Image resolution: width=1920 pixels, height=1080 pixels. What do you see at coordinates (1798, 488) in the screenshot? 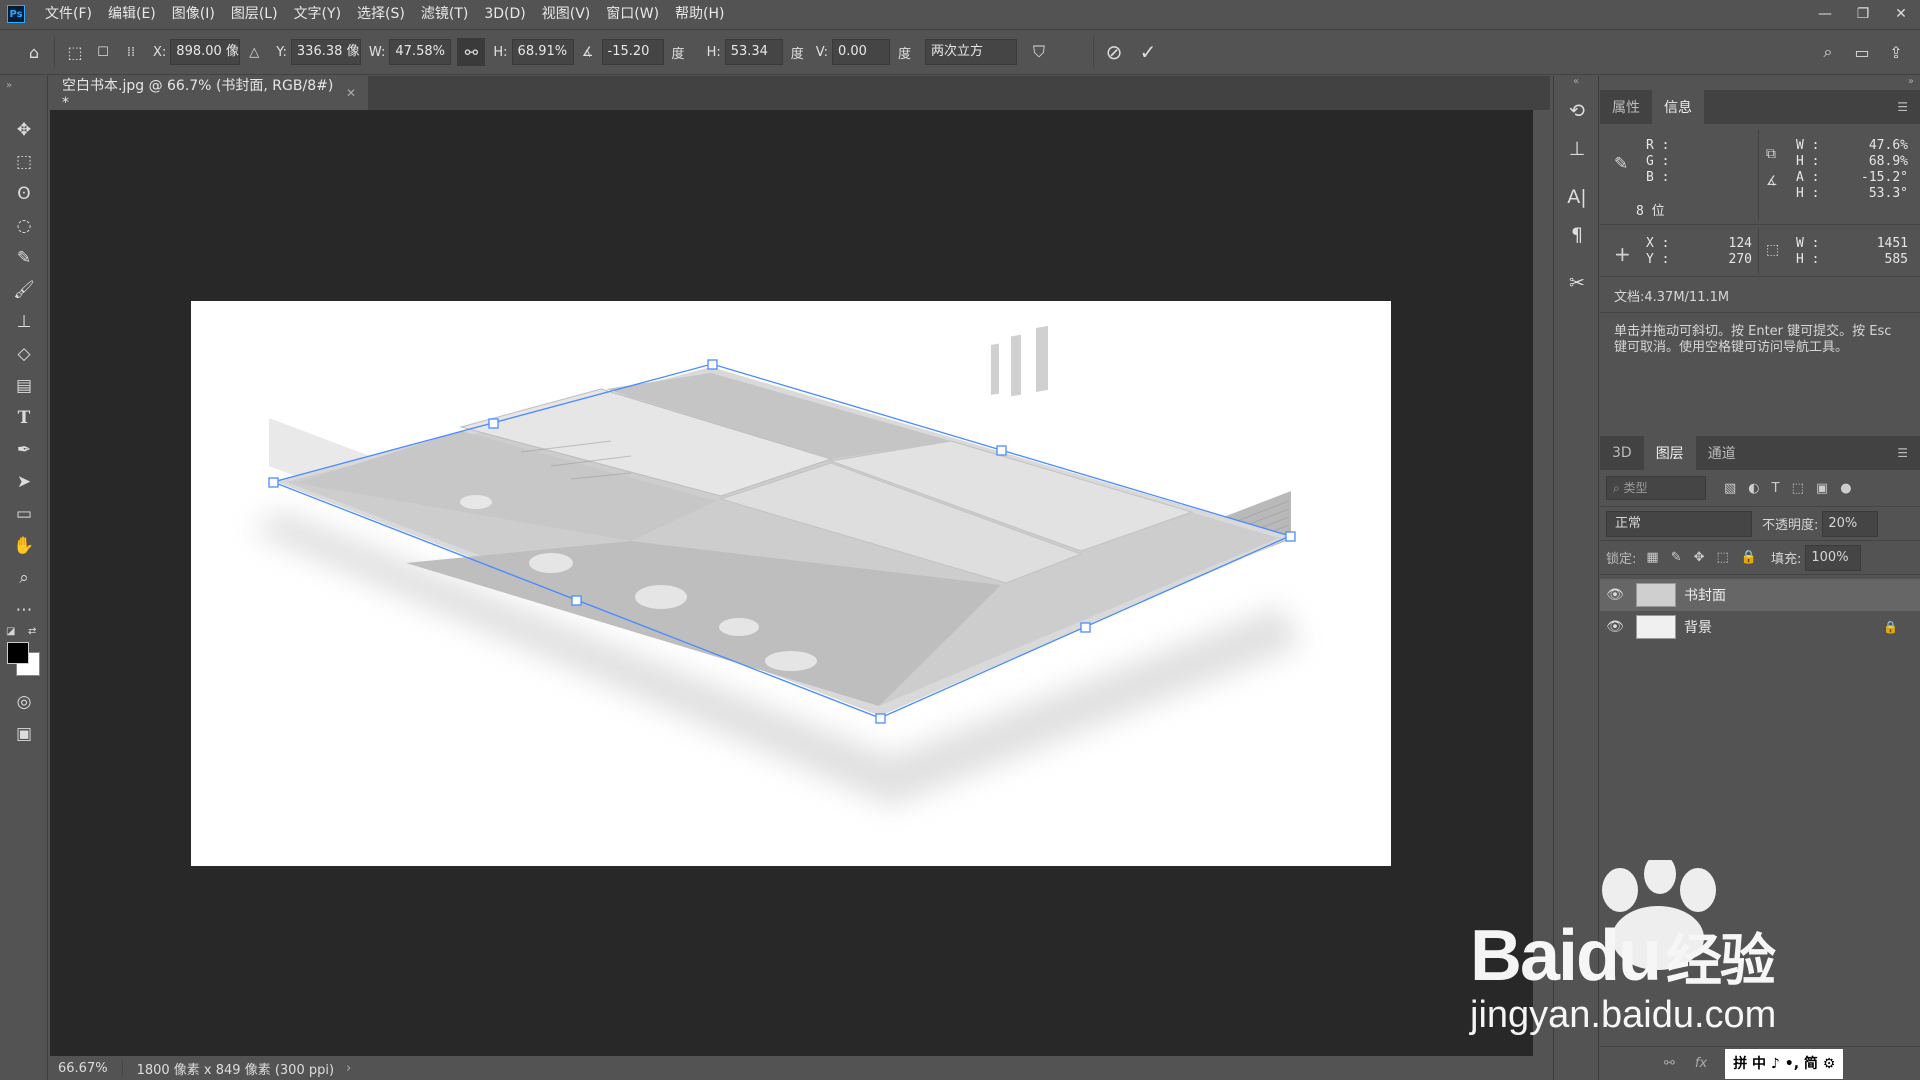
I see `shape-filter-icon: ⬚` at bounding box center [1798, 488].